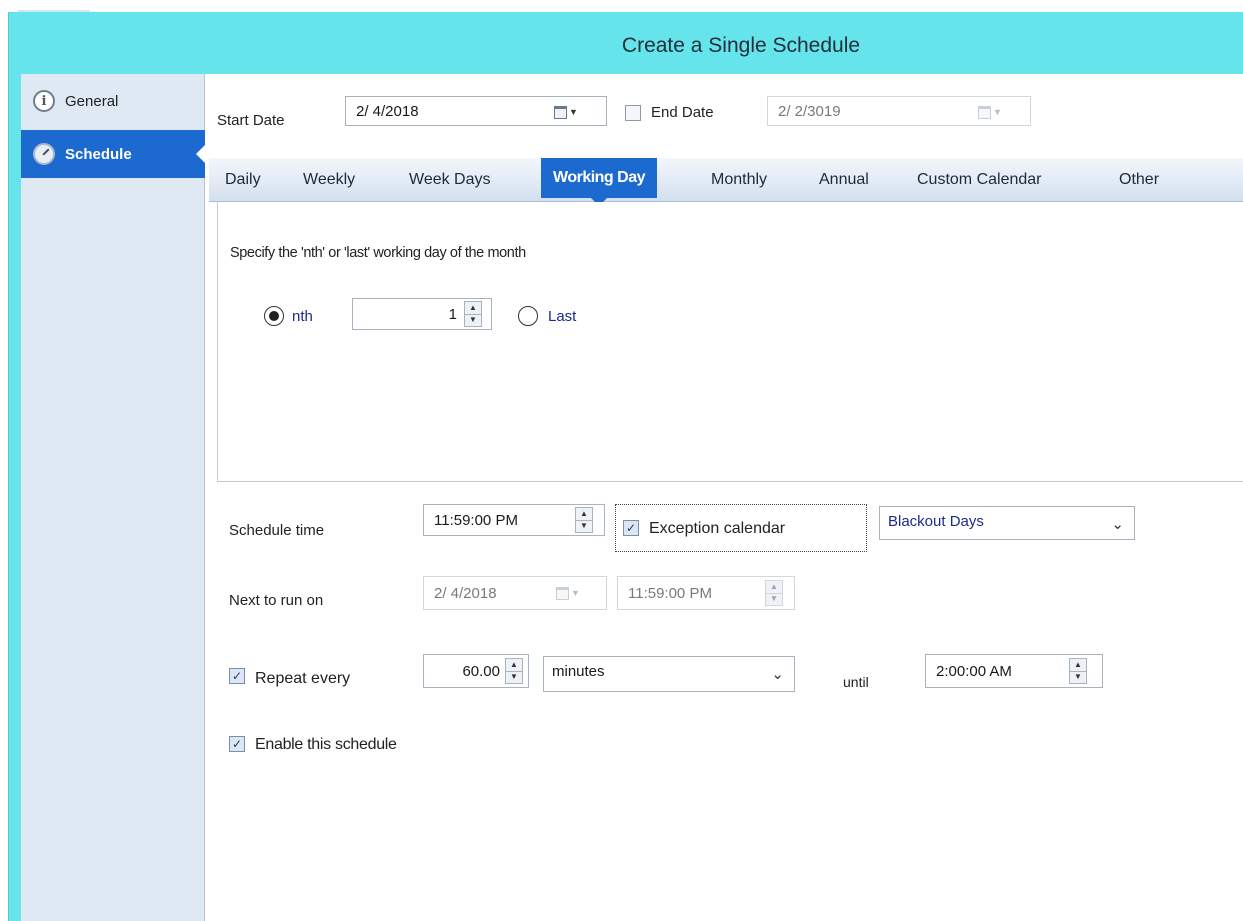 Image resolution: width=1243 pixels, height=921 pixels. What do you see at coordinates (277, 530) in the screenshot?
I see `schedule-time-label: Schedule time` at bounding box center [277, 530].